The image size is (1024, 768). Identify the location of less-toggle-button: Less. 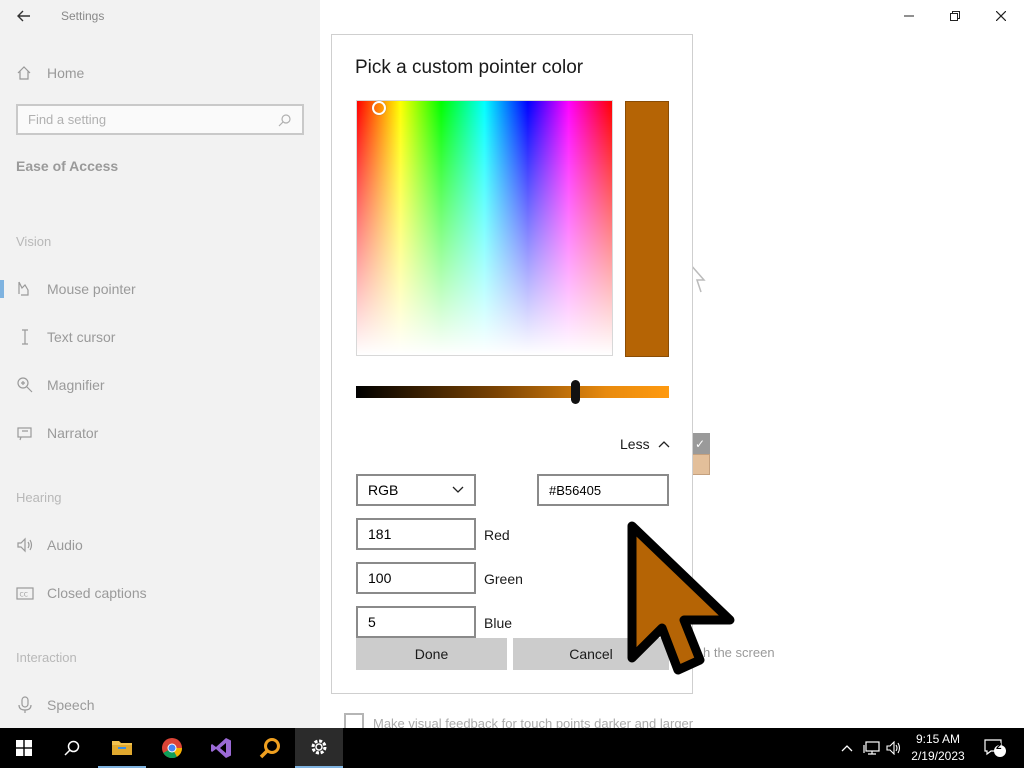
(645, 444).